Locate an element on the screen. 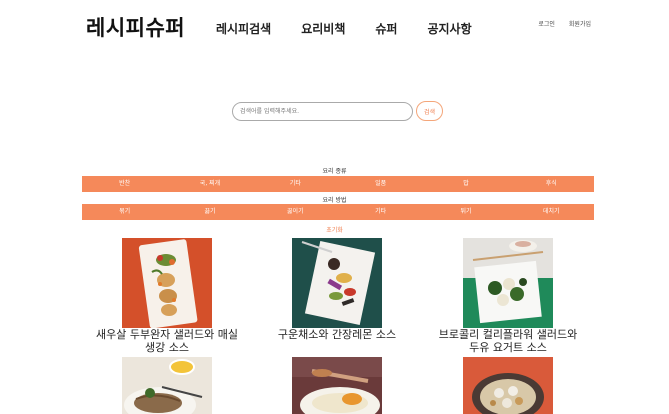 The height and width of the screenshot is (414, 669). method-filter-blanch: 데치기 is located at coordinates (551, 212).